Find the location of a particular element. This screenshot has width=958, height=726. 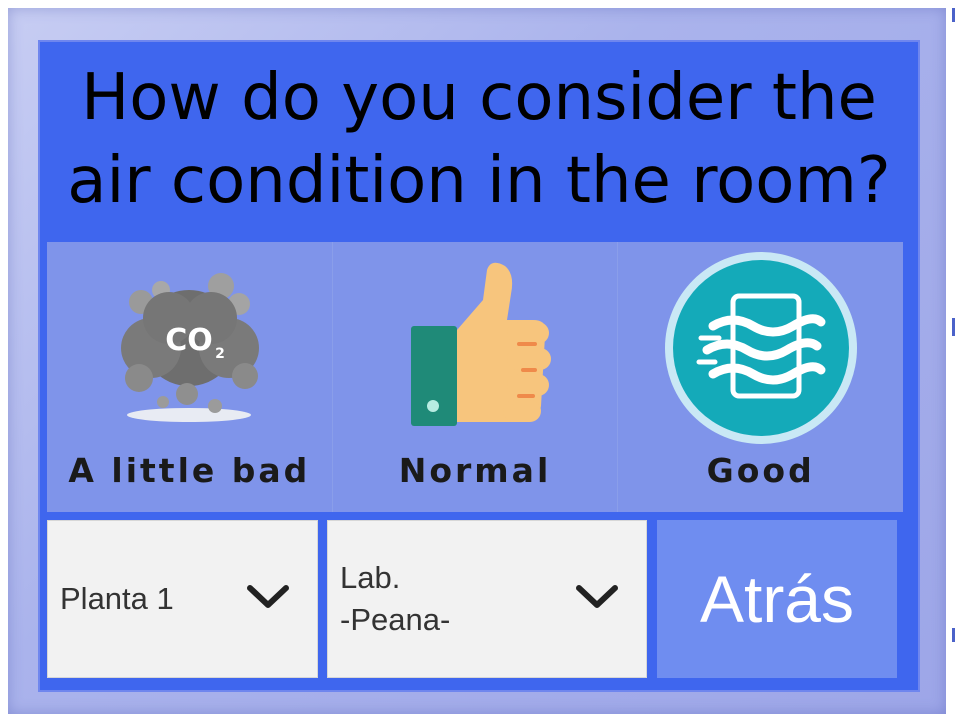

fresh-air-icon is located at coordinates (761, 352).